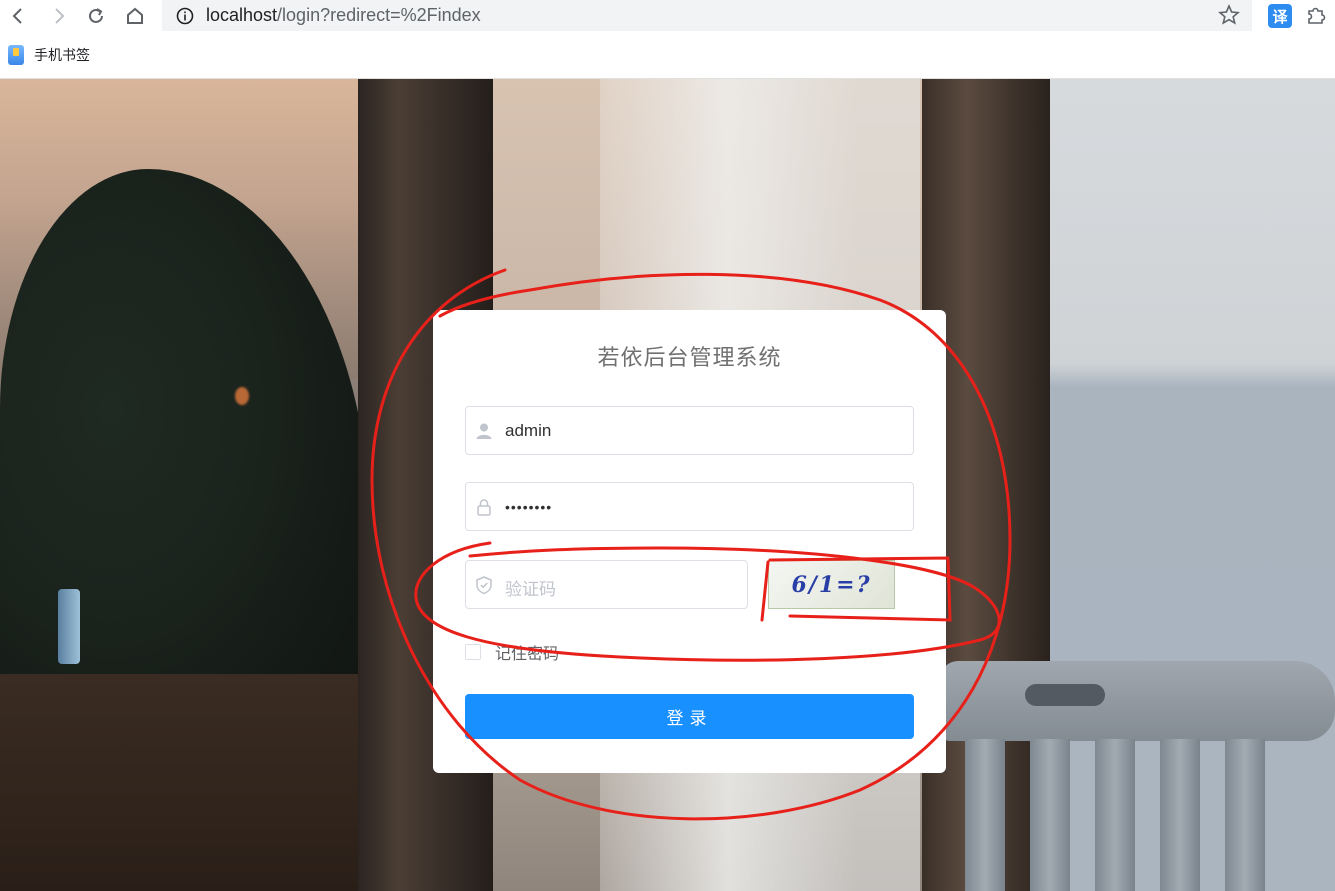  I want to click on chevron-right-icon, so click(60, 16).